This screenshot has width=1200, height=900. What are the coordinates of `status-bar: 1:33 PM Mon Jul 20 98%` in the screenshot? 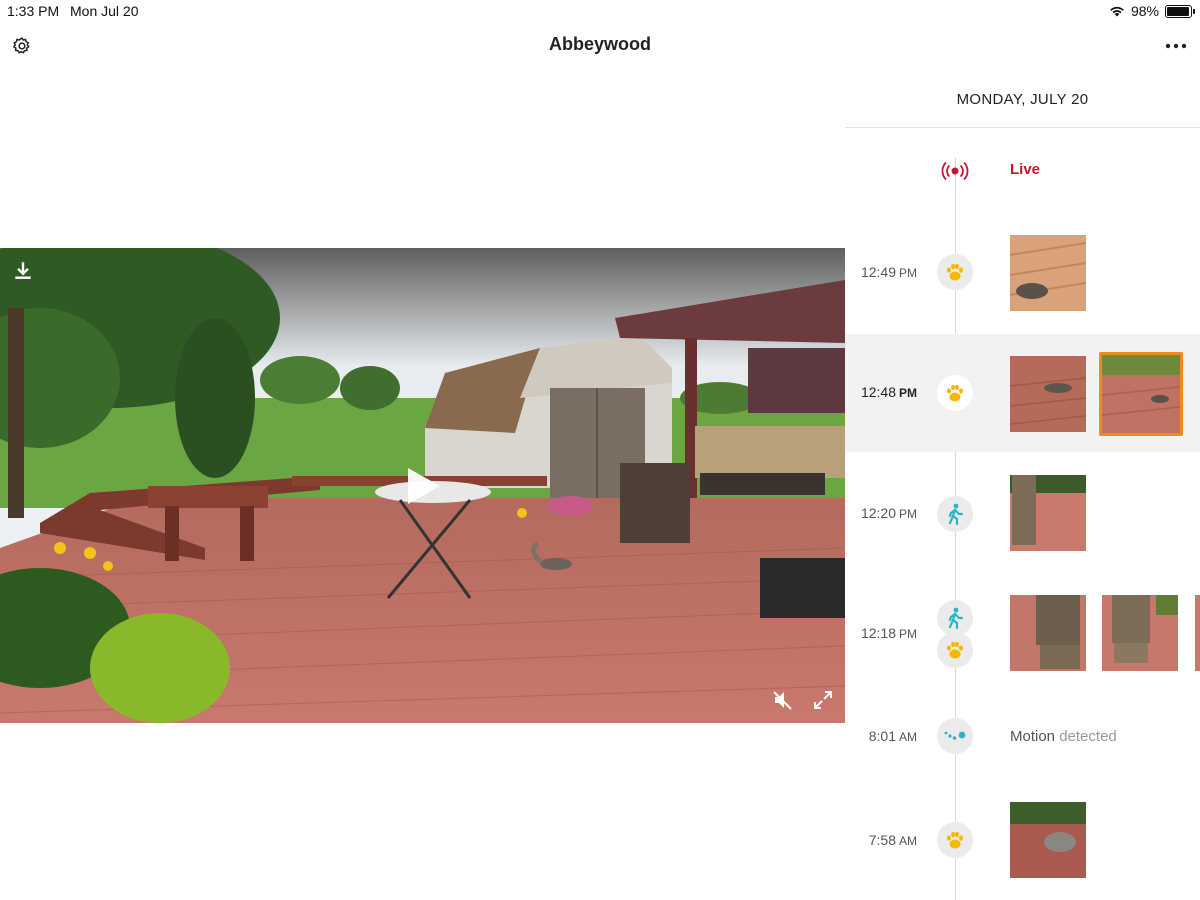 It's located at (600, 12).